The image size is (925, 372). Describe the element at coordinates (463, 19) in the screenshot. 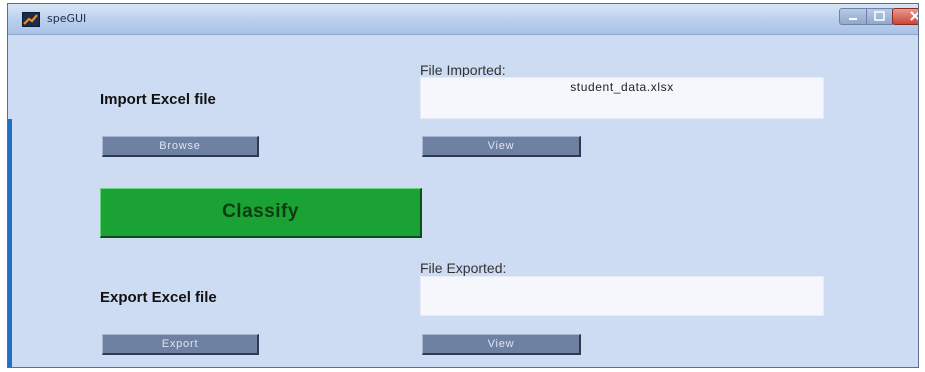

I see `title-bar: speGUI` at that location.